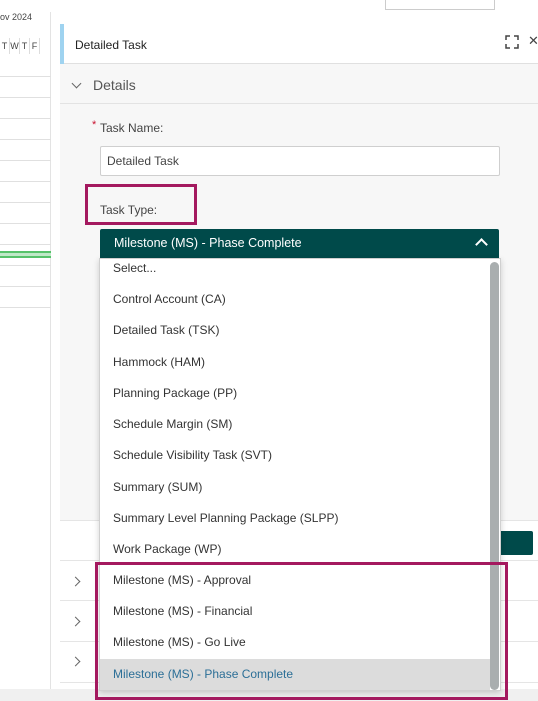  Describe the element at coordinates (300, 161) in the screenshot. I see `task-name-input: Detailed Task` at that location.